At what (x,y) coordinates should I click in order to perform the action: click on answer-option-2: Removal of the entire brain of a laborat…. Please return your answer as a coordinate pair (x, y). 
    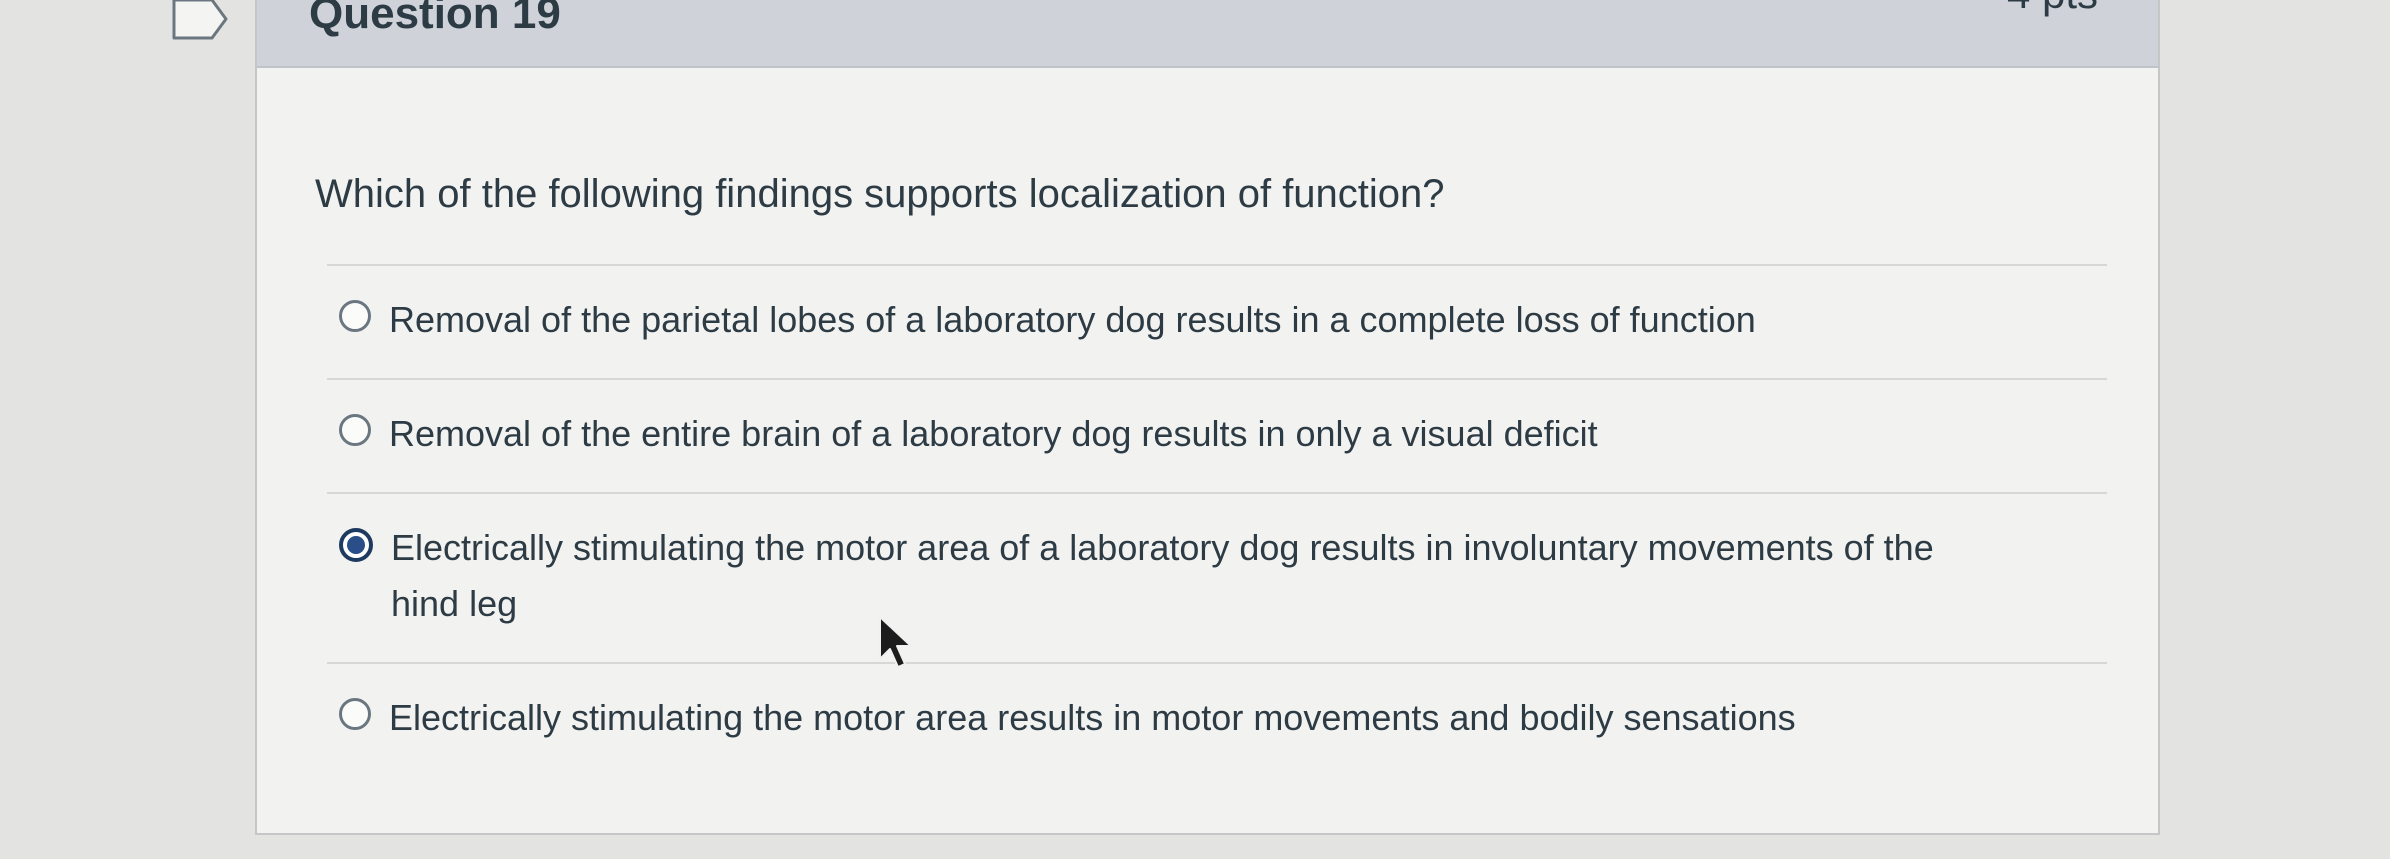
    Looking at the image, I should click on (1217, 436).